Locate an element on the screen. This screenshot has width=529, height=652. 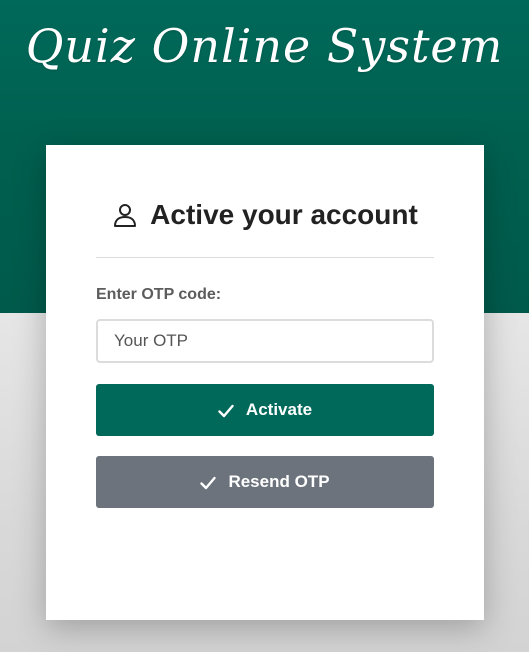
activate-button: Activate is located at coordinates (265, 410).